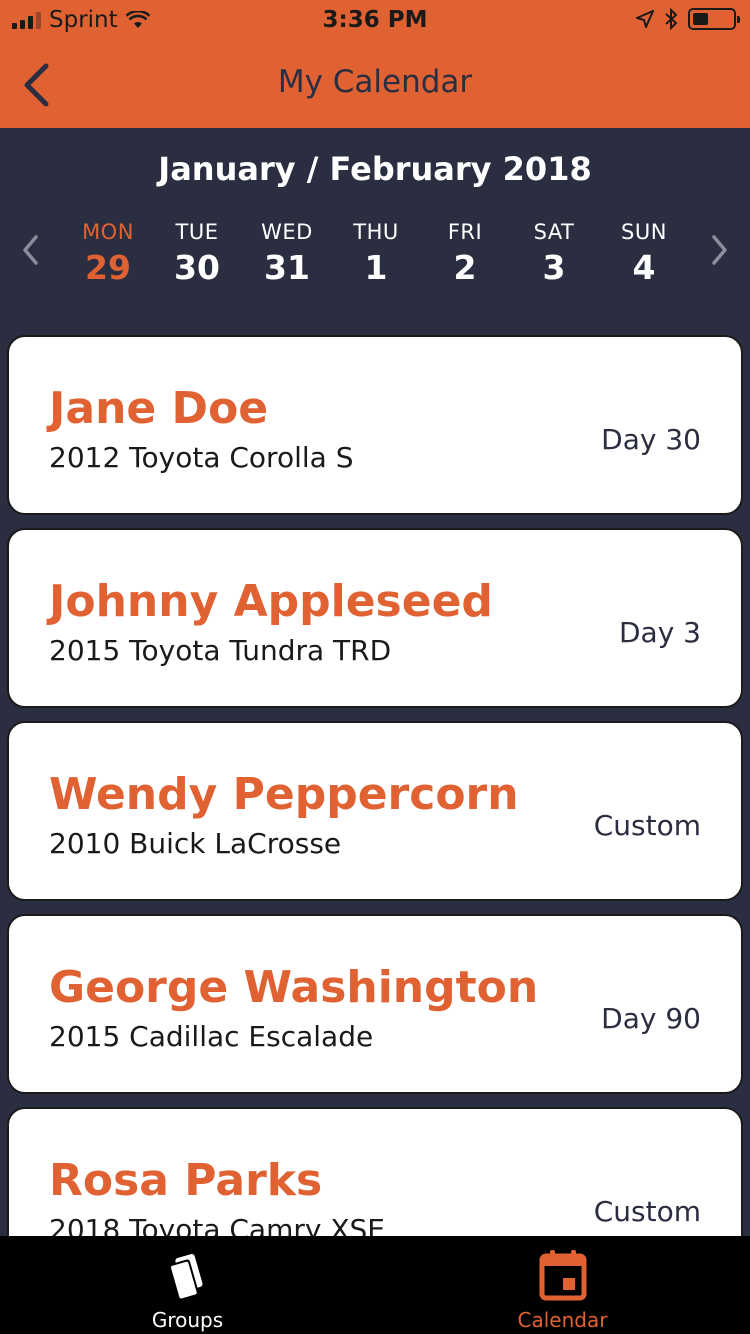 The height and width of the screenshot is (1334, 750). I want to click on tab-calendar: Calendar, so click(562, 1285).